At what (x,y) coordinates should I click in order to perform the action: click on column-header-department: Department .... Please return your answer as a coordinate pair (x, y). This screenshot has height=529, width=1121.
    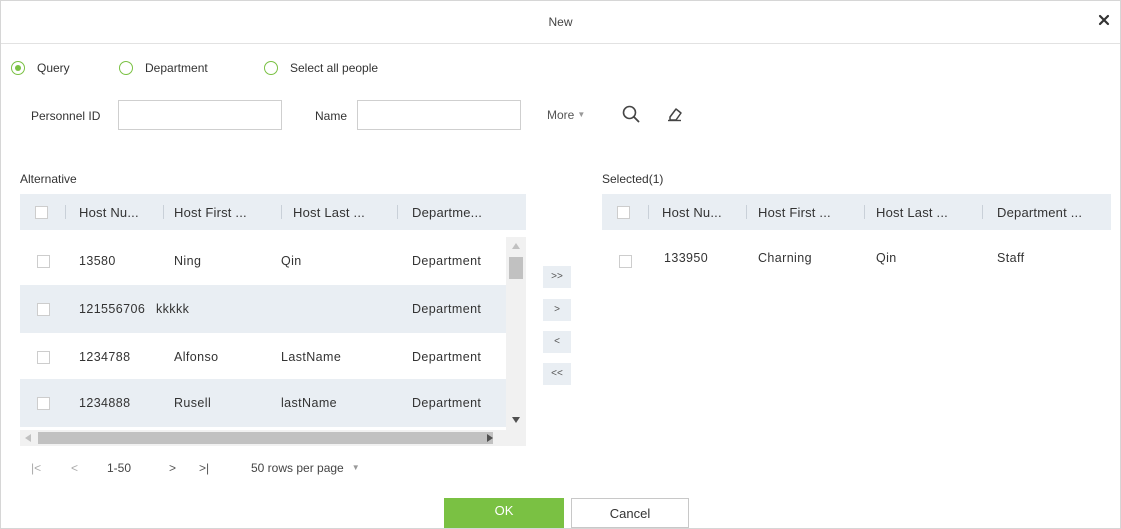
    Looking at the image, I should click on (1039, 212).